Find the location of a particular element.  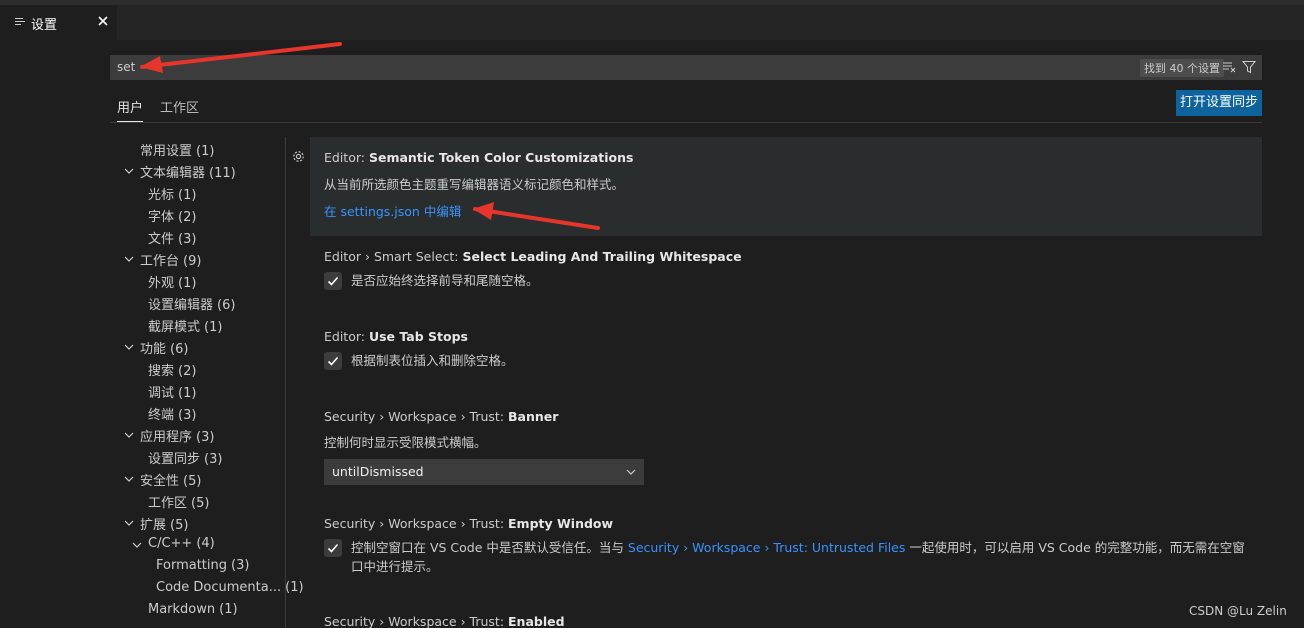

toc-item: 扩展 (5) is located at coordinates (164, 523).